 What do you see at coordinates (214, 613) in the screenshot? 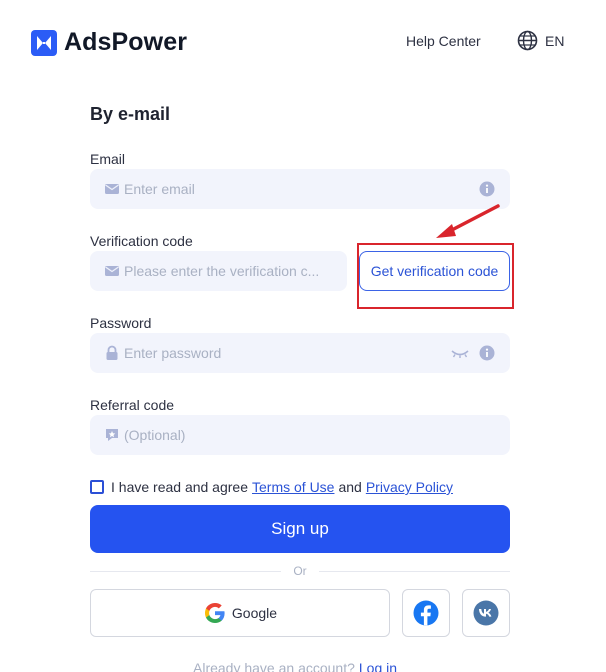
I see `google-icon` at bounding box center [214, 613].